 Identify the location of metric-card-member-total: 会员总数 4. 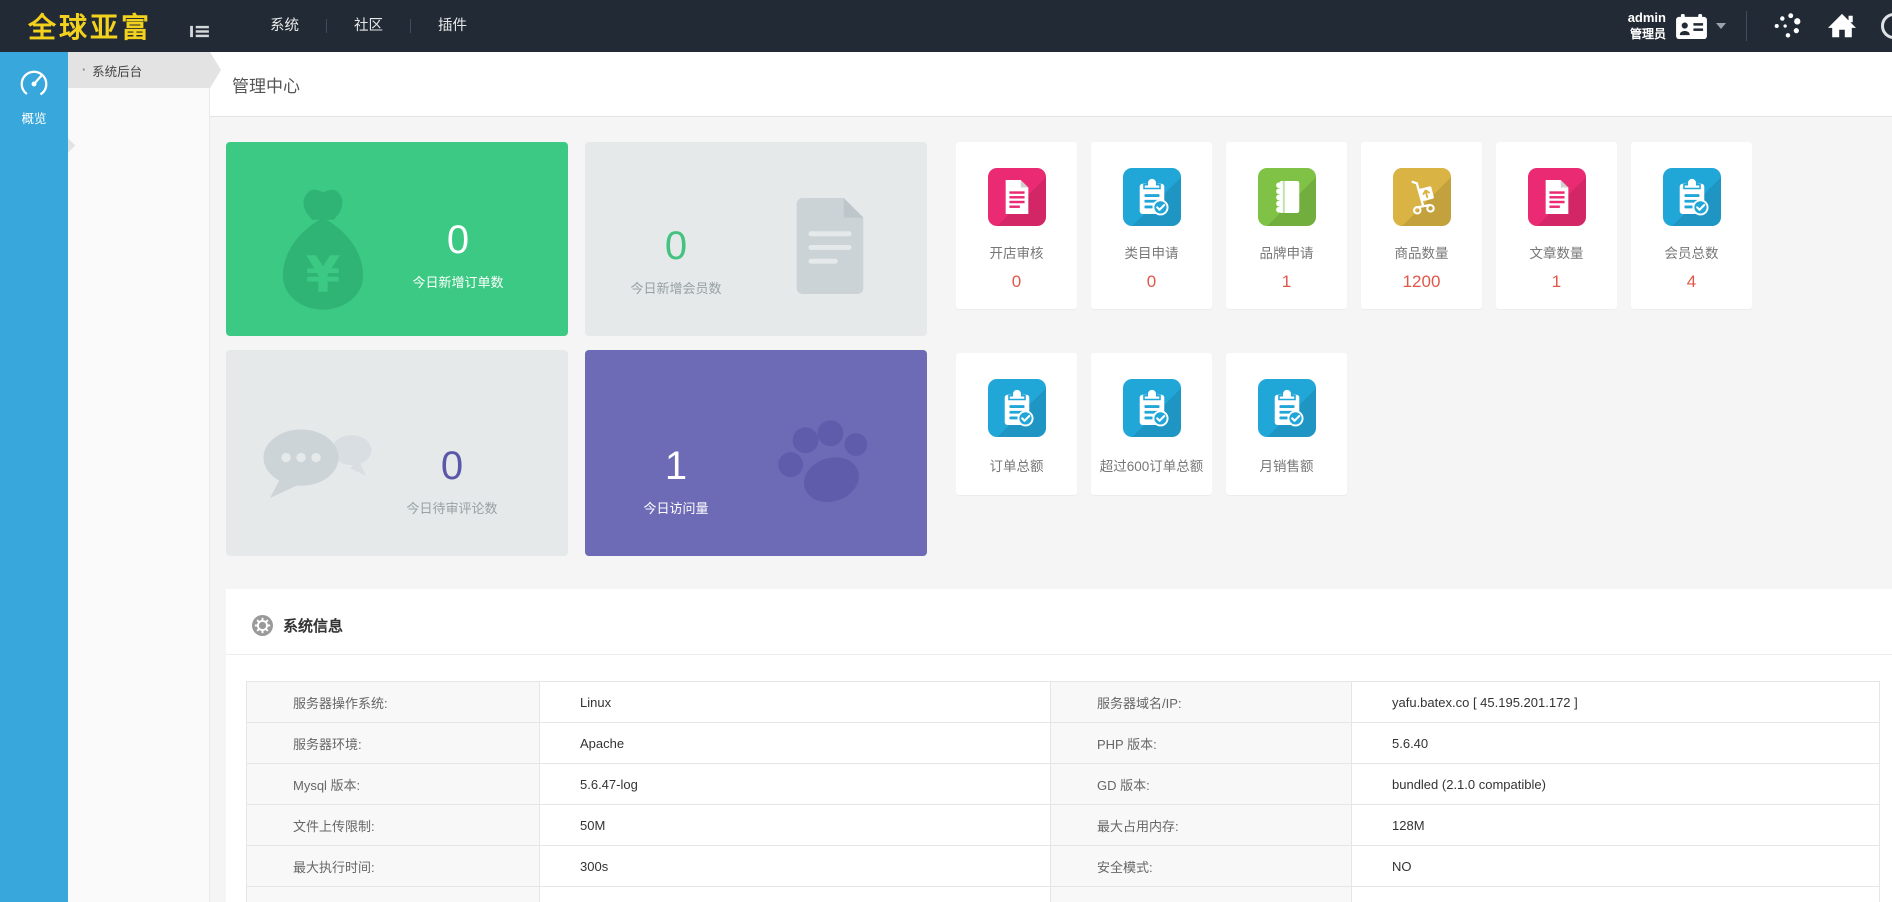
(1691, 225).